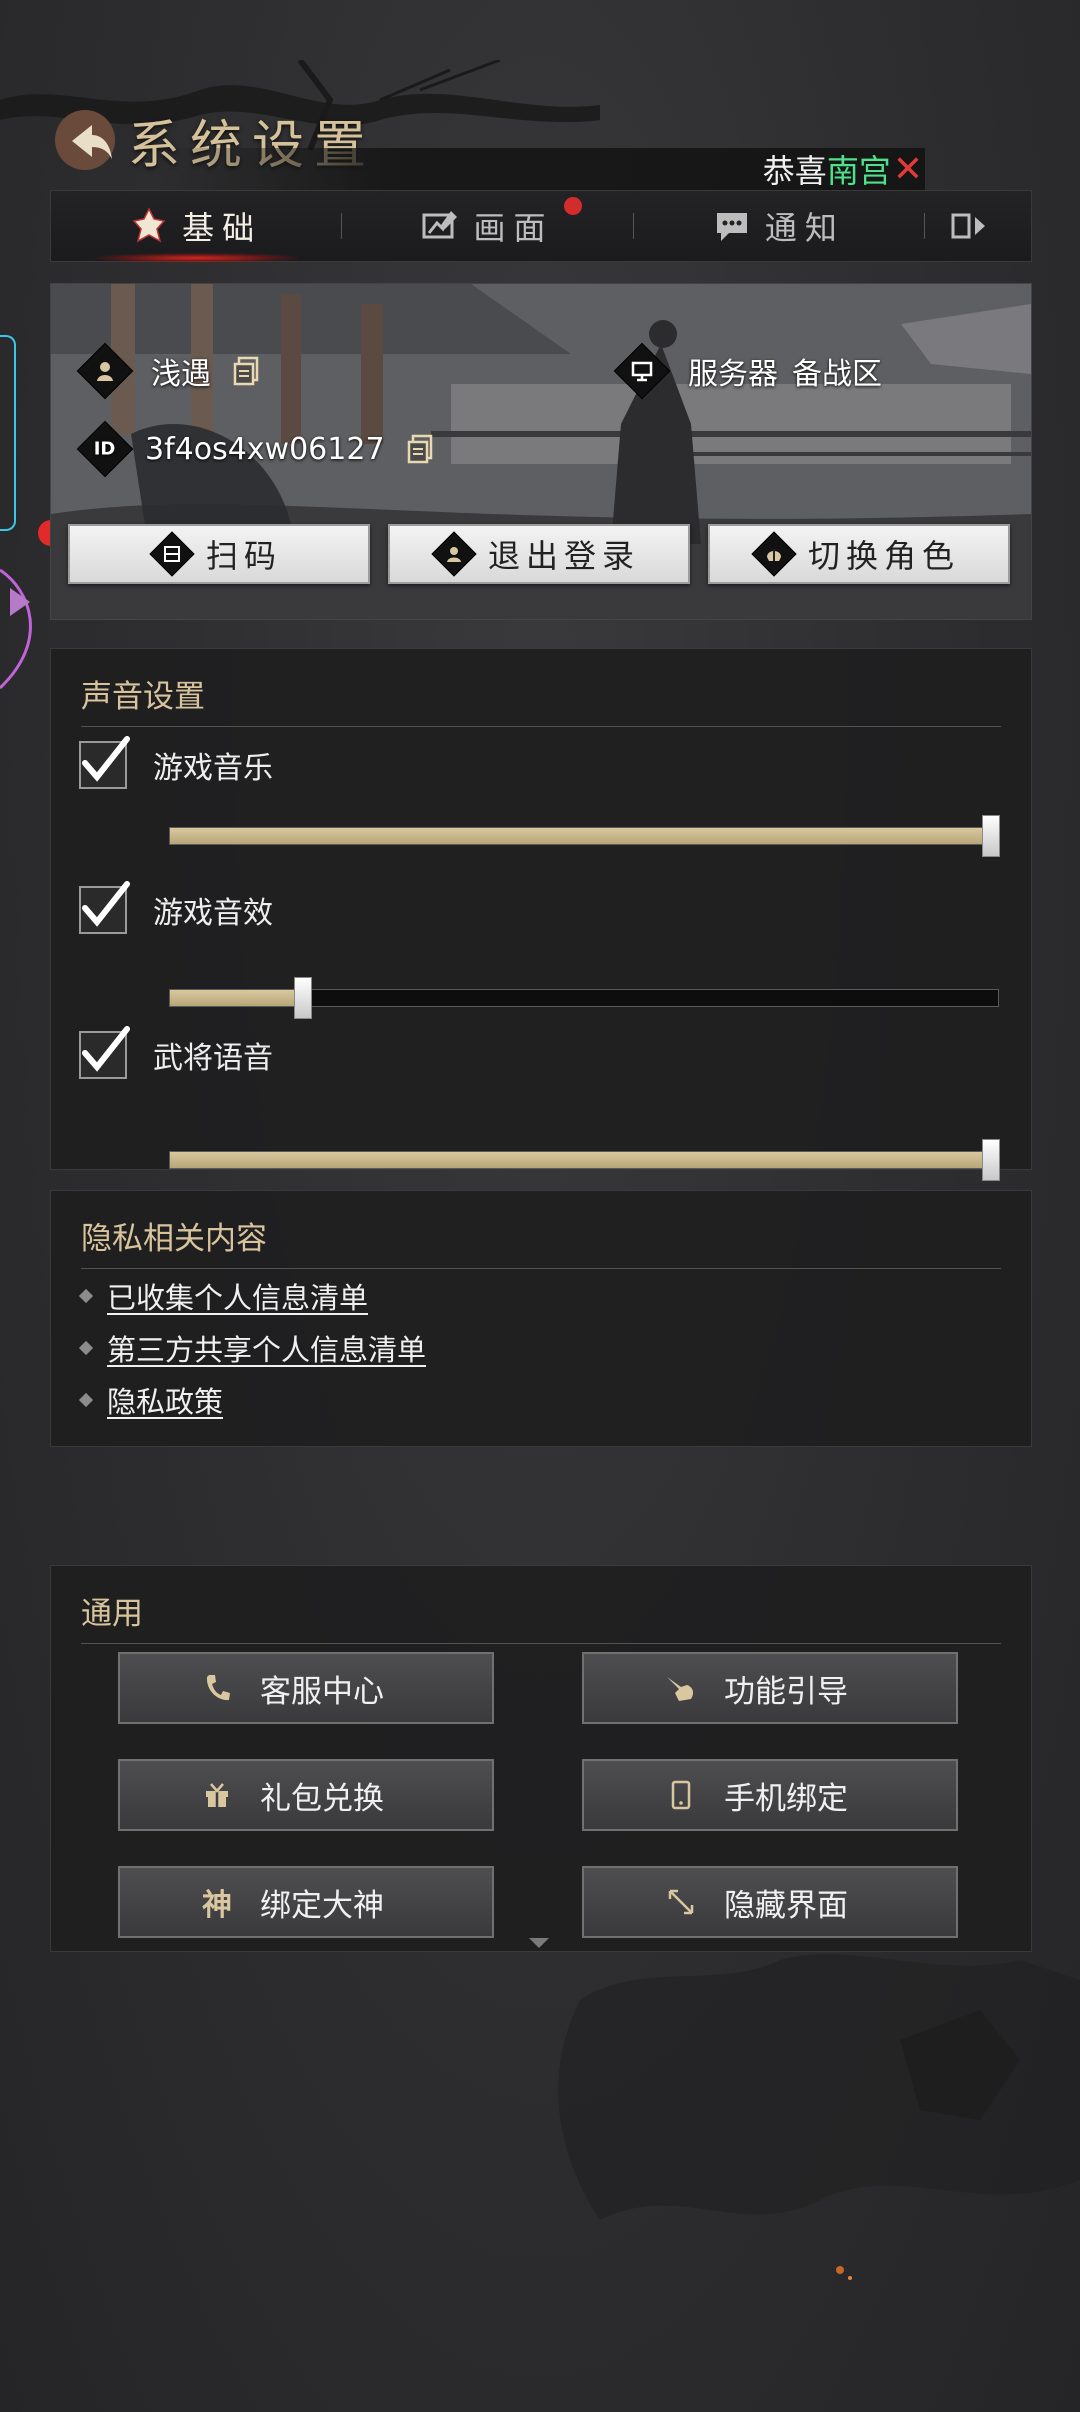 This screenshot has height=2412, width=1080. What do you see at coordinates (513, 228) in the screenshot?
I see `tab-label: 画面` at bounding box center [513, 228].